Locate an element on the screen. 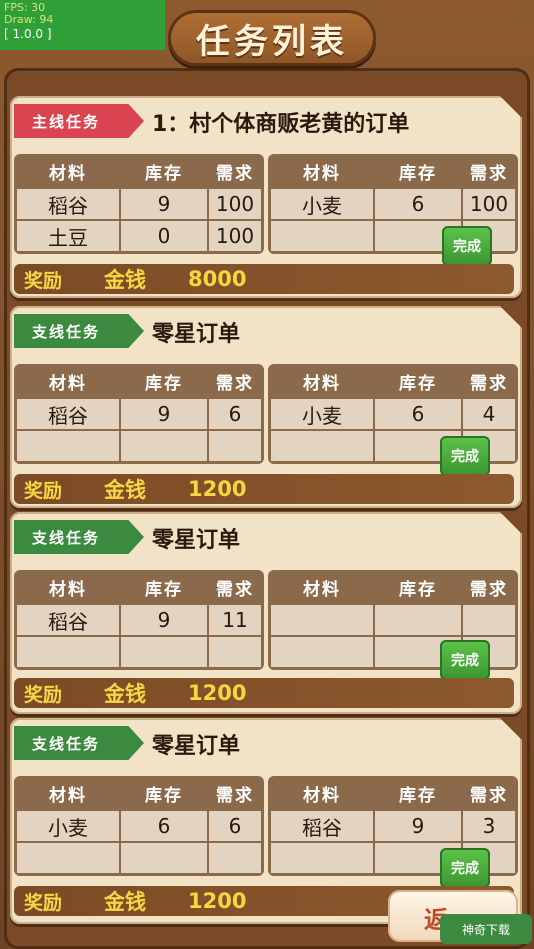 This screenshot has width=534, height=949. draw-readout: Draw: 94 is located at coordinates (29, 19).